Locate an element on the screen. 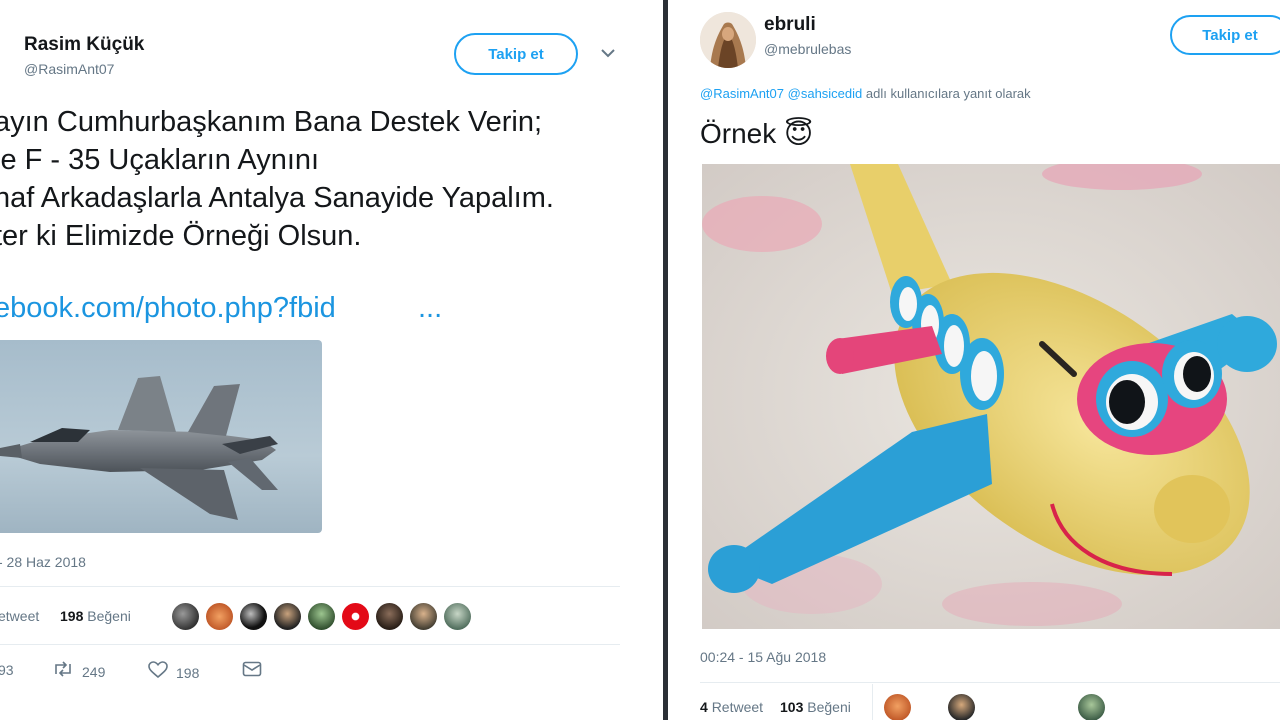 Image resolution: width=1280 pixels, height=720 pixels. reply-action: 93 is located at coordinates (7, 670).